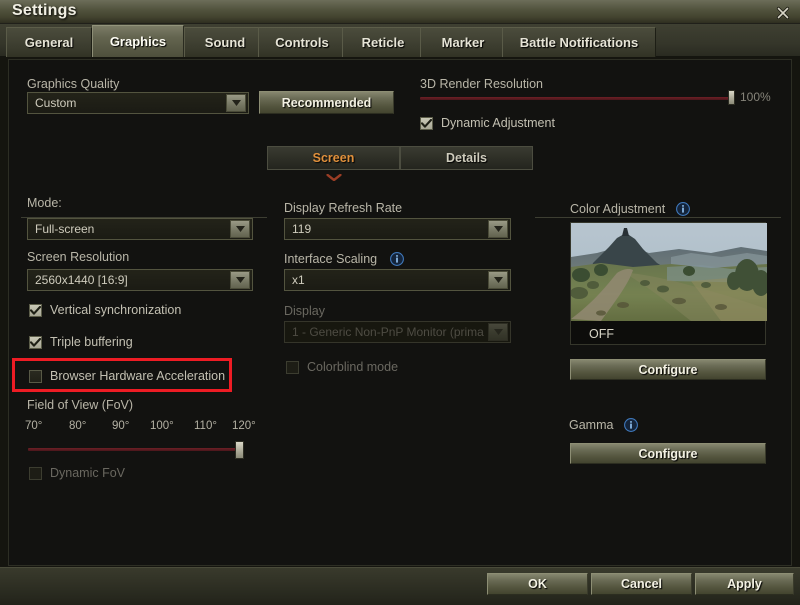 The height and width of the screenshot is (605, 800). I want to click on subtab-label: Details, so click(466, 158).